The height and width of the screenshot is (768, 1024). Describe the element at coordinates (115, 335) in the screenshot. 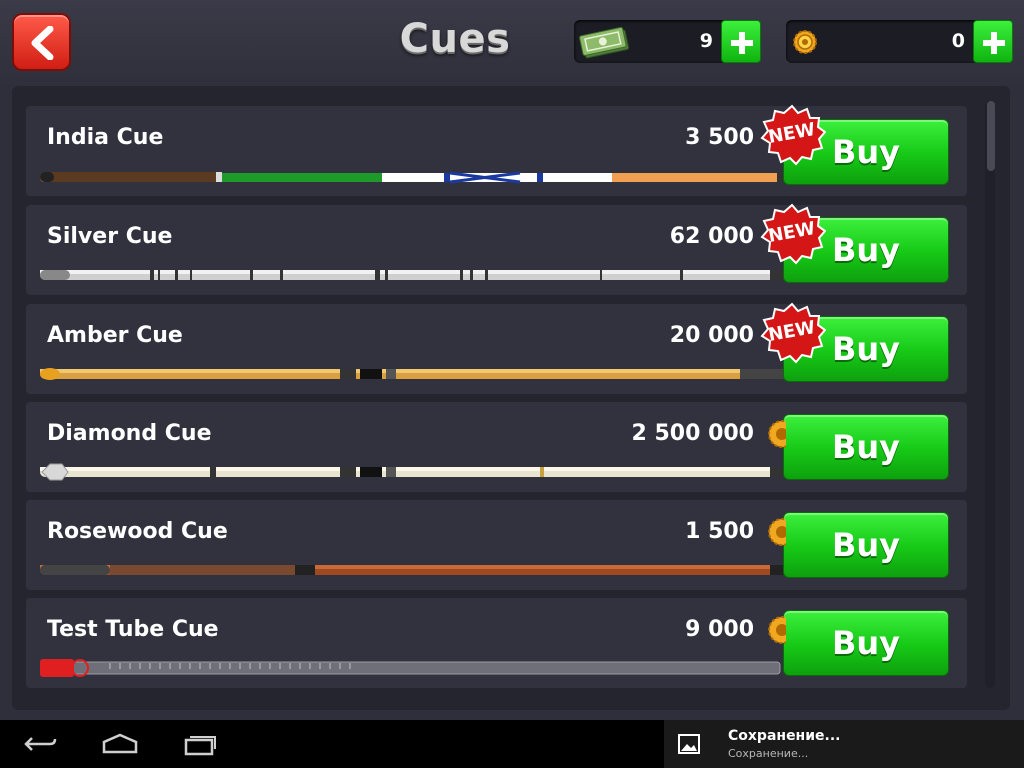

I see `cue-name: Amber Cue` at that location.